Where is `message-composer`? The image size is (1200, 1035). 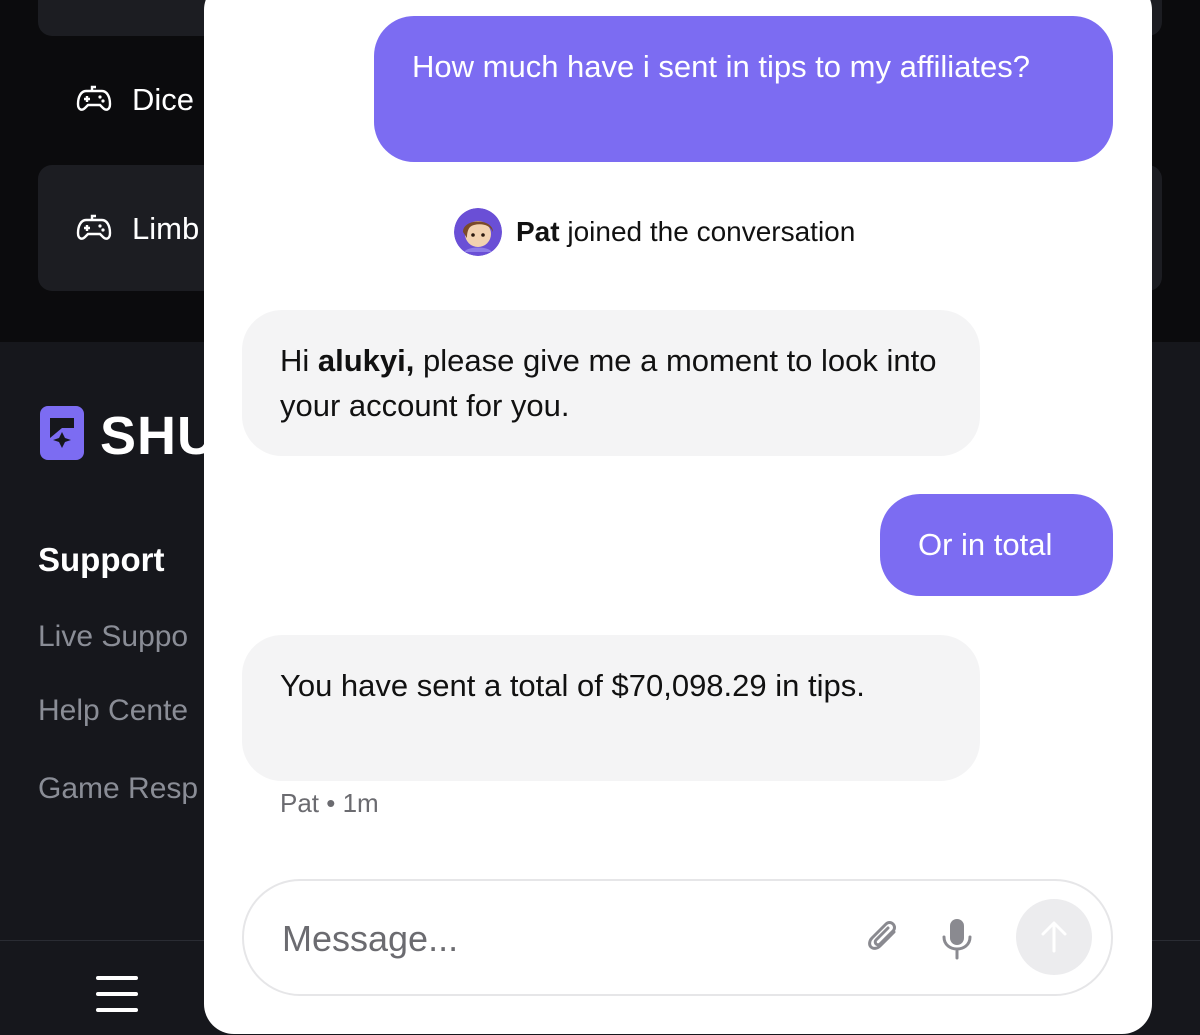
message-composer is located at coordinates (677, 937).